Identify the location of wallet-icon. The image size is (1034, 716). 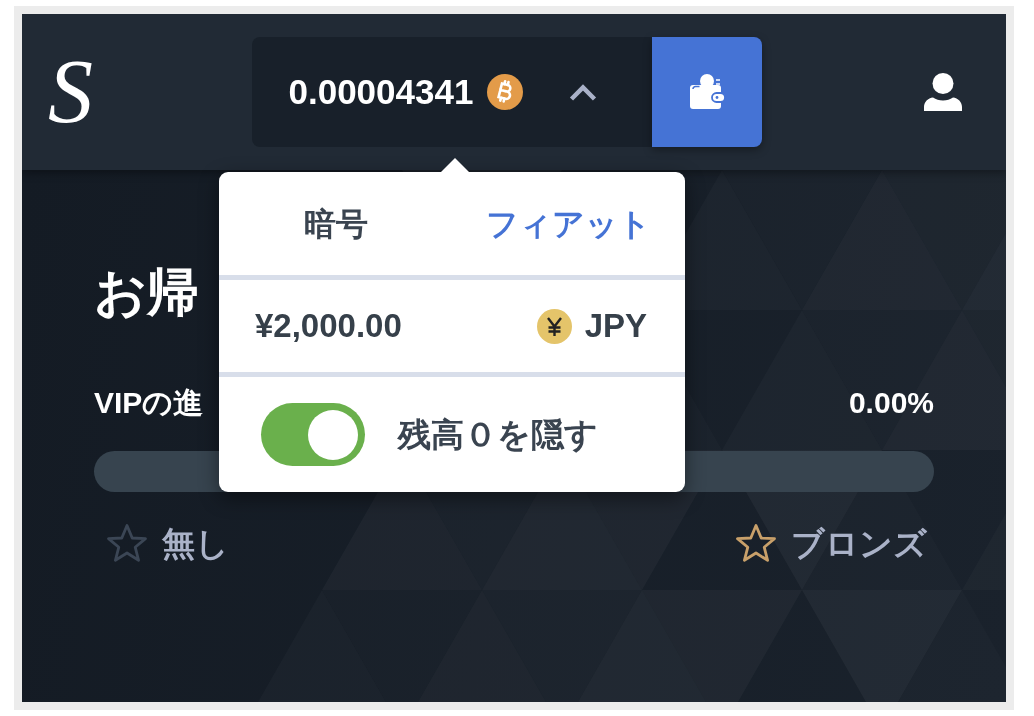
(706, 92).